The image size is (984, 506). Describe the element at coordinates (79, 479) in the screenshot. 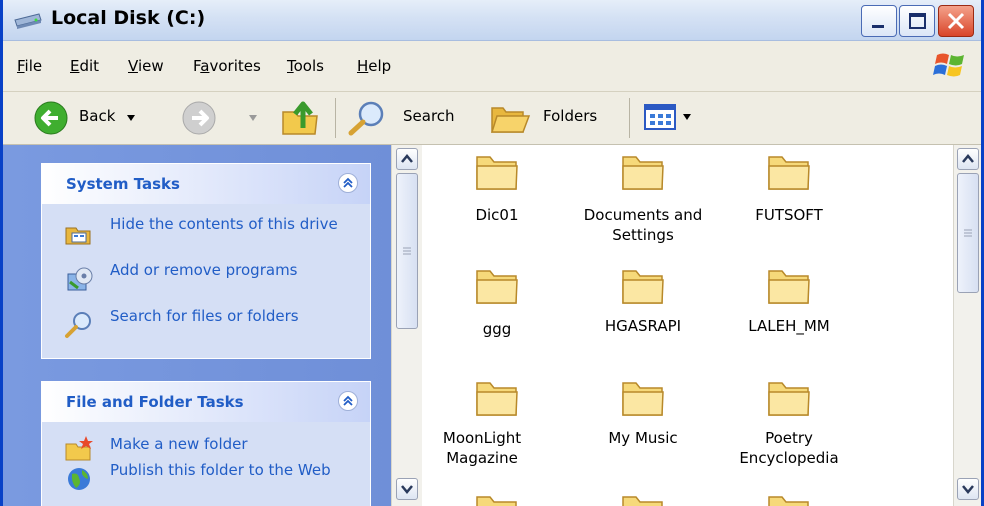

I see `web-publish-icon` at that location.